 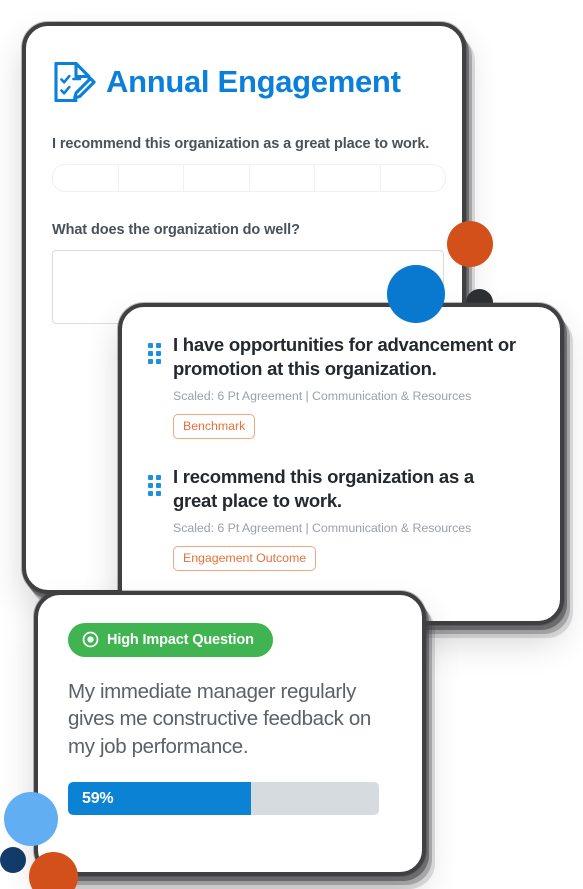 I want to click on survey-header: Annual Engagement, so click(x=245, y=82).